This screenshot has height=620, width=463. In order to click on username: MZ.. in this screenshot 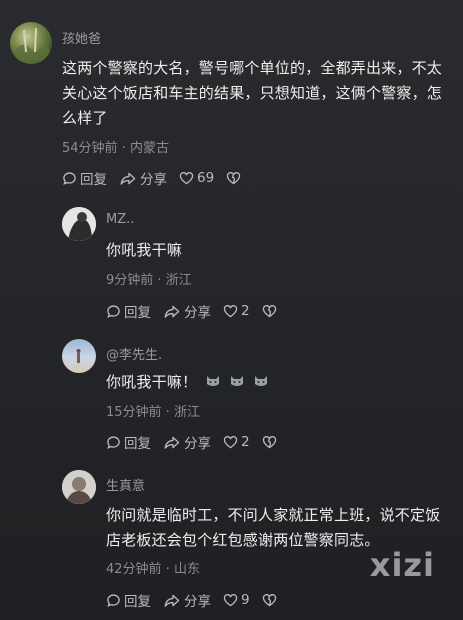, I will do `click(120, 219)`.